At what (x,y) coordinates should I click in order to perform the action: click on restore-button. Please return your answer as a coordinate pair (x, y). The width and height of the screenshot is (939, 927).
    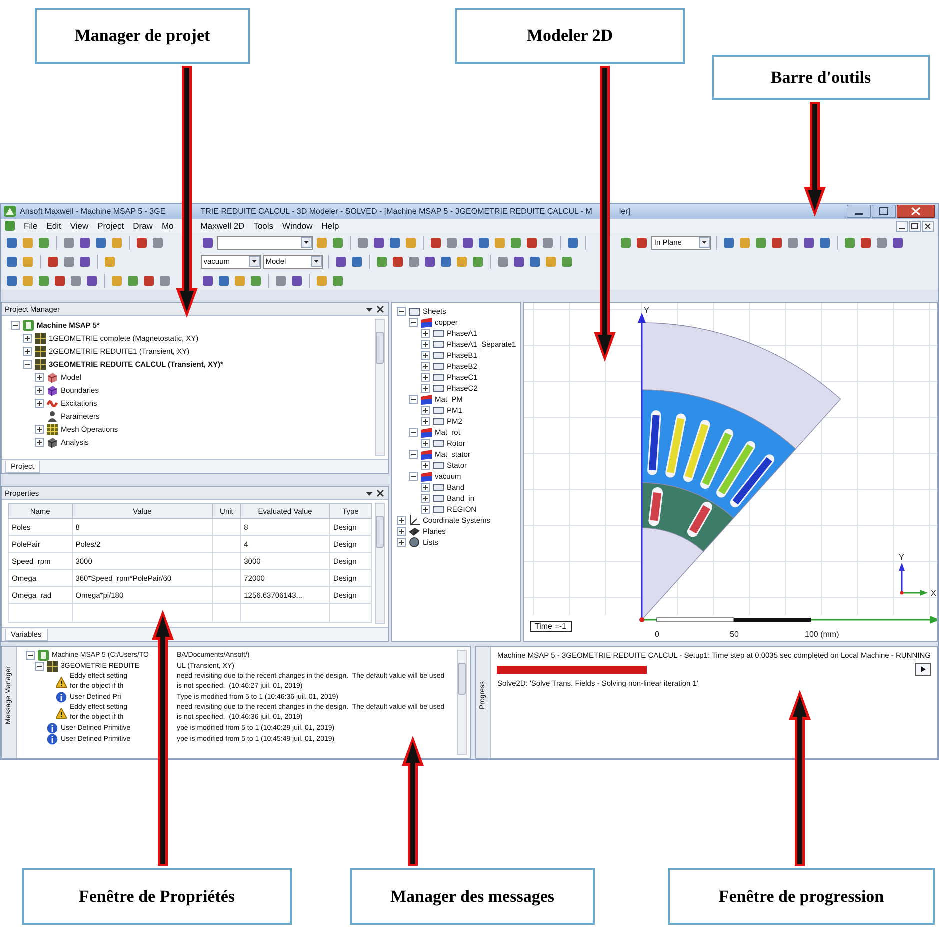
    Looking at the image, I should click on (915, 226).